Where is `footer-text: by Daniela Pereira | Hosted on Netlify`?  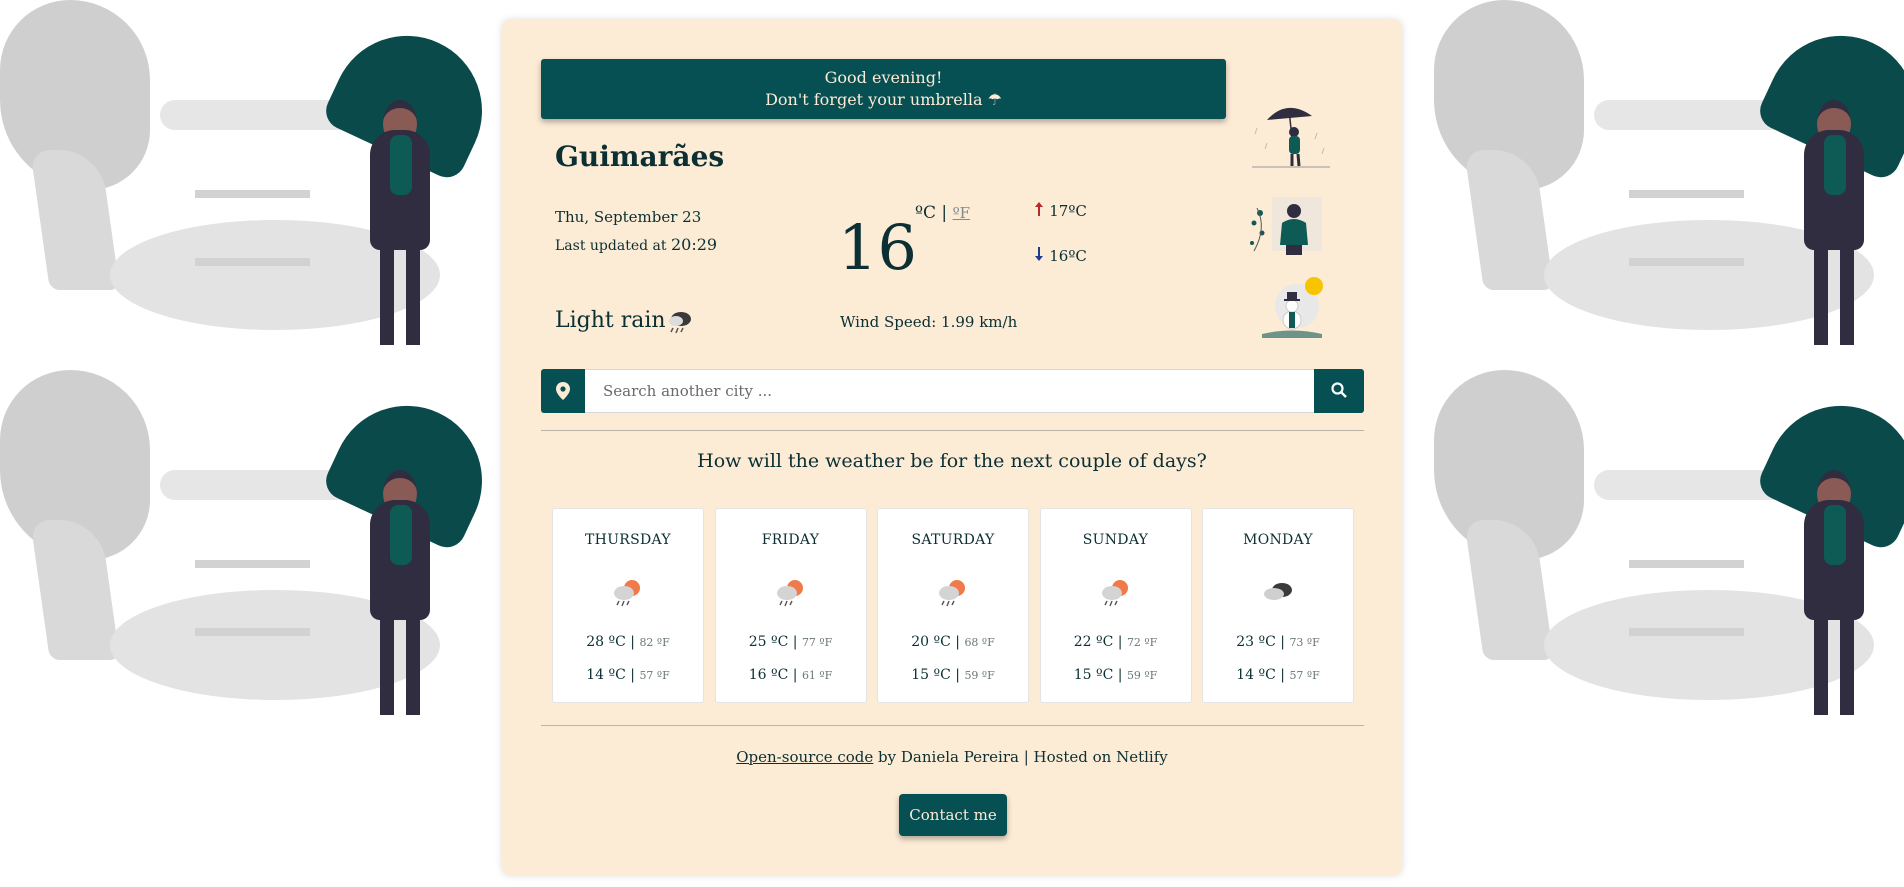
footer-text: by Daniela Pereira | Hosted on Netlify is located at coordinates (1020, 757).